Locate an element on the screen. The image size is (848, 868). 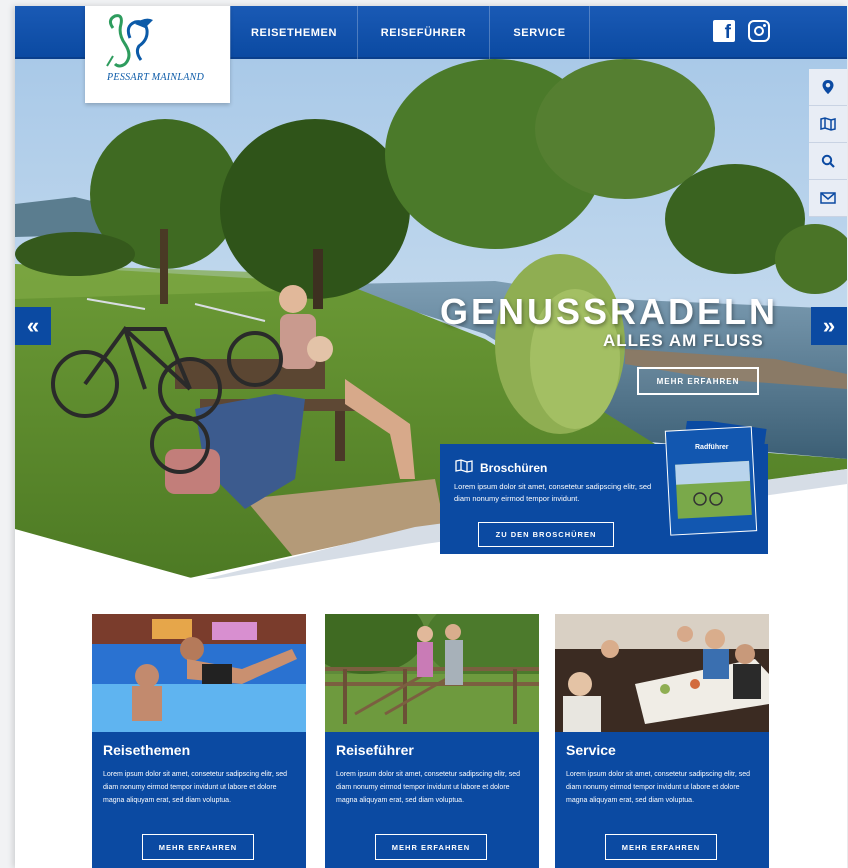
card-image-dinner is located at coordinates (662, 673).